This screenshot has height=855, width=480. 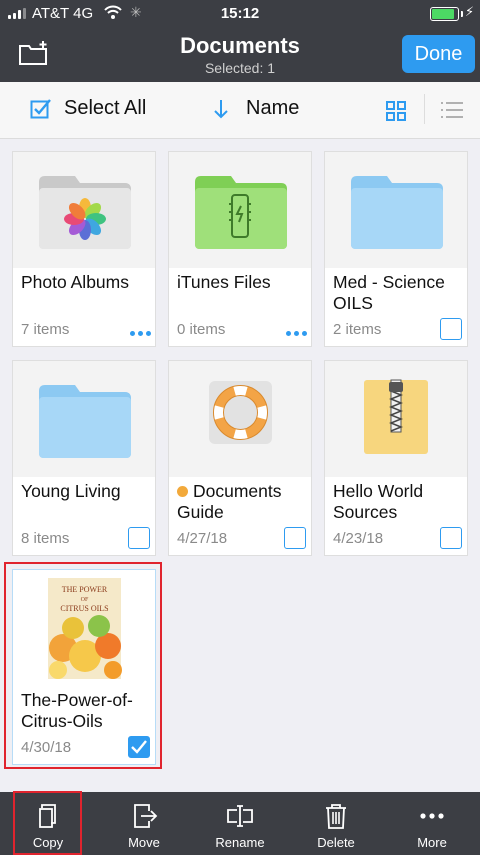 I want to click on checkbox-check-icon, so click(x=40, y=108).